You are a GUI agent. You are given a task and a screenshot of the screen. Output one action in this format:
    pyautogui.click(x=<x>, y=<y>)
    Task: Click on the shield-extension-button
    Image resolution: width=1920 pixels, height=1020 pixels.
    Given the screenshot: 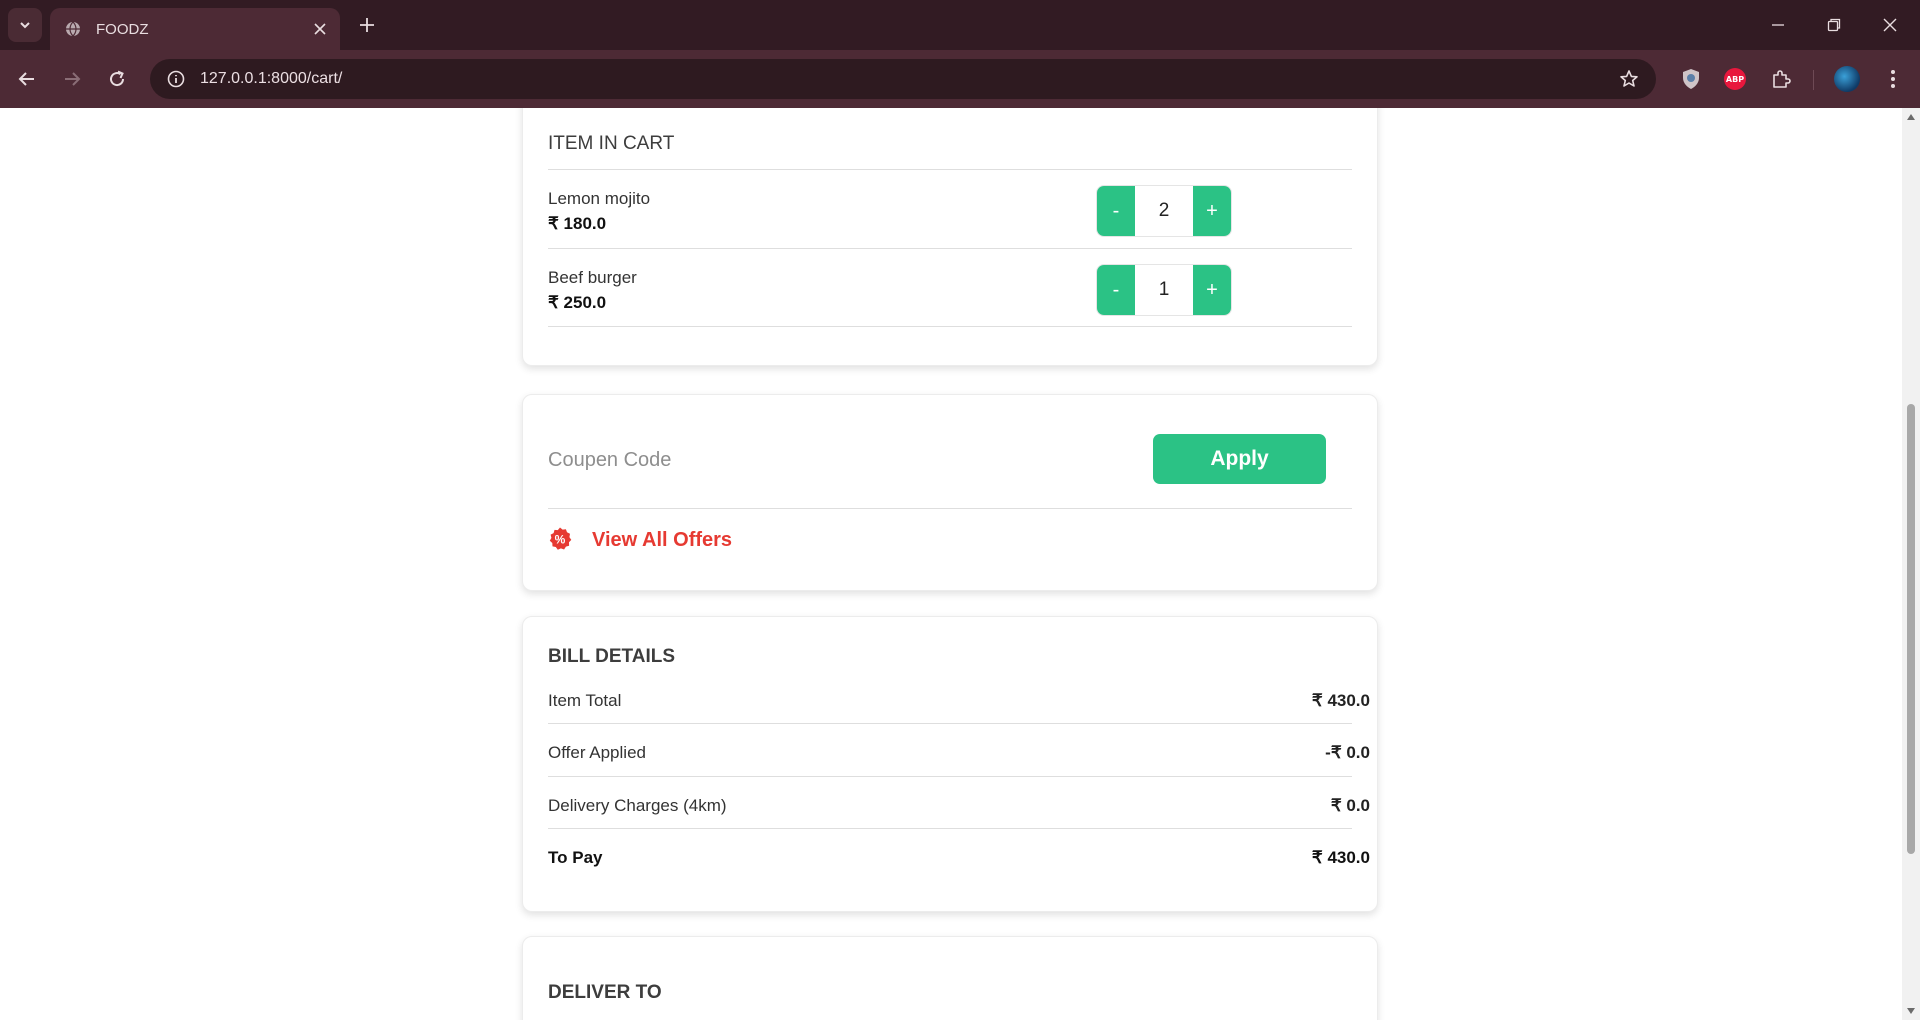 What is the action you would take?
    pyautogui.click(x=1691, y=79)
    